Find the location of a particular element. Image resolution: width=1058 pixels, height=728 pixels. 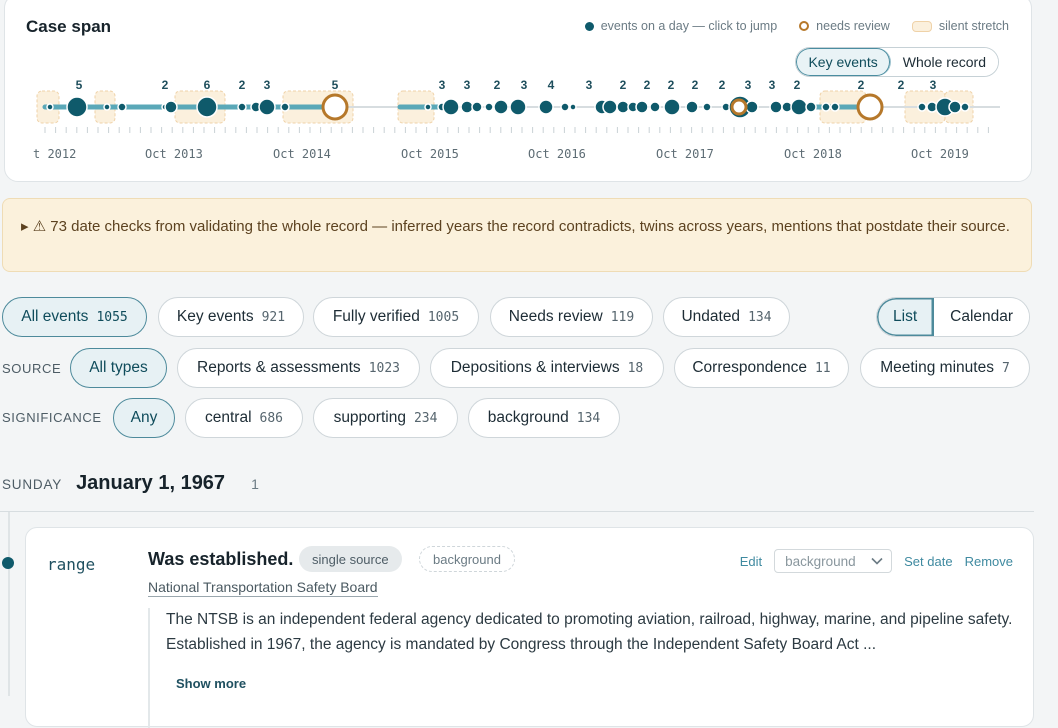

filter-needs-review: Needs review 119 is located at coordinates (571, 317).